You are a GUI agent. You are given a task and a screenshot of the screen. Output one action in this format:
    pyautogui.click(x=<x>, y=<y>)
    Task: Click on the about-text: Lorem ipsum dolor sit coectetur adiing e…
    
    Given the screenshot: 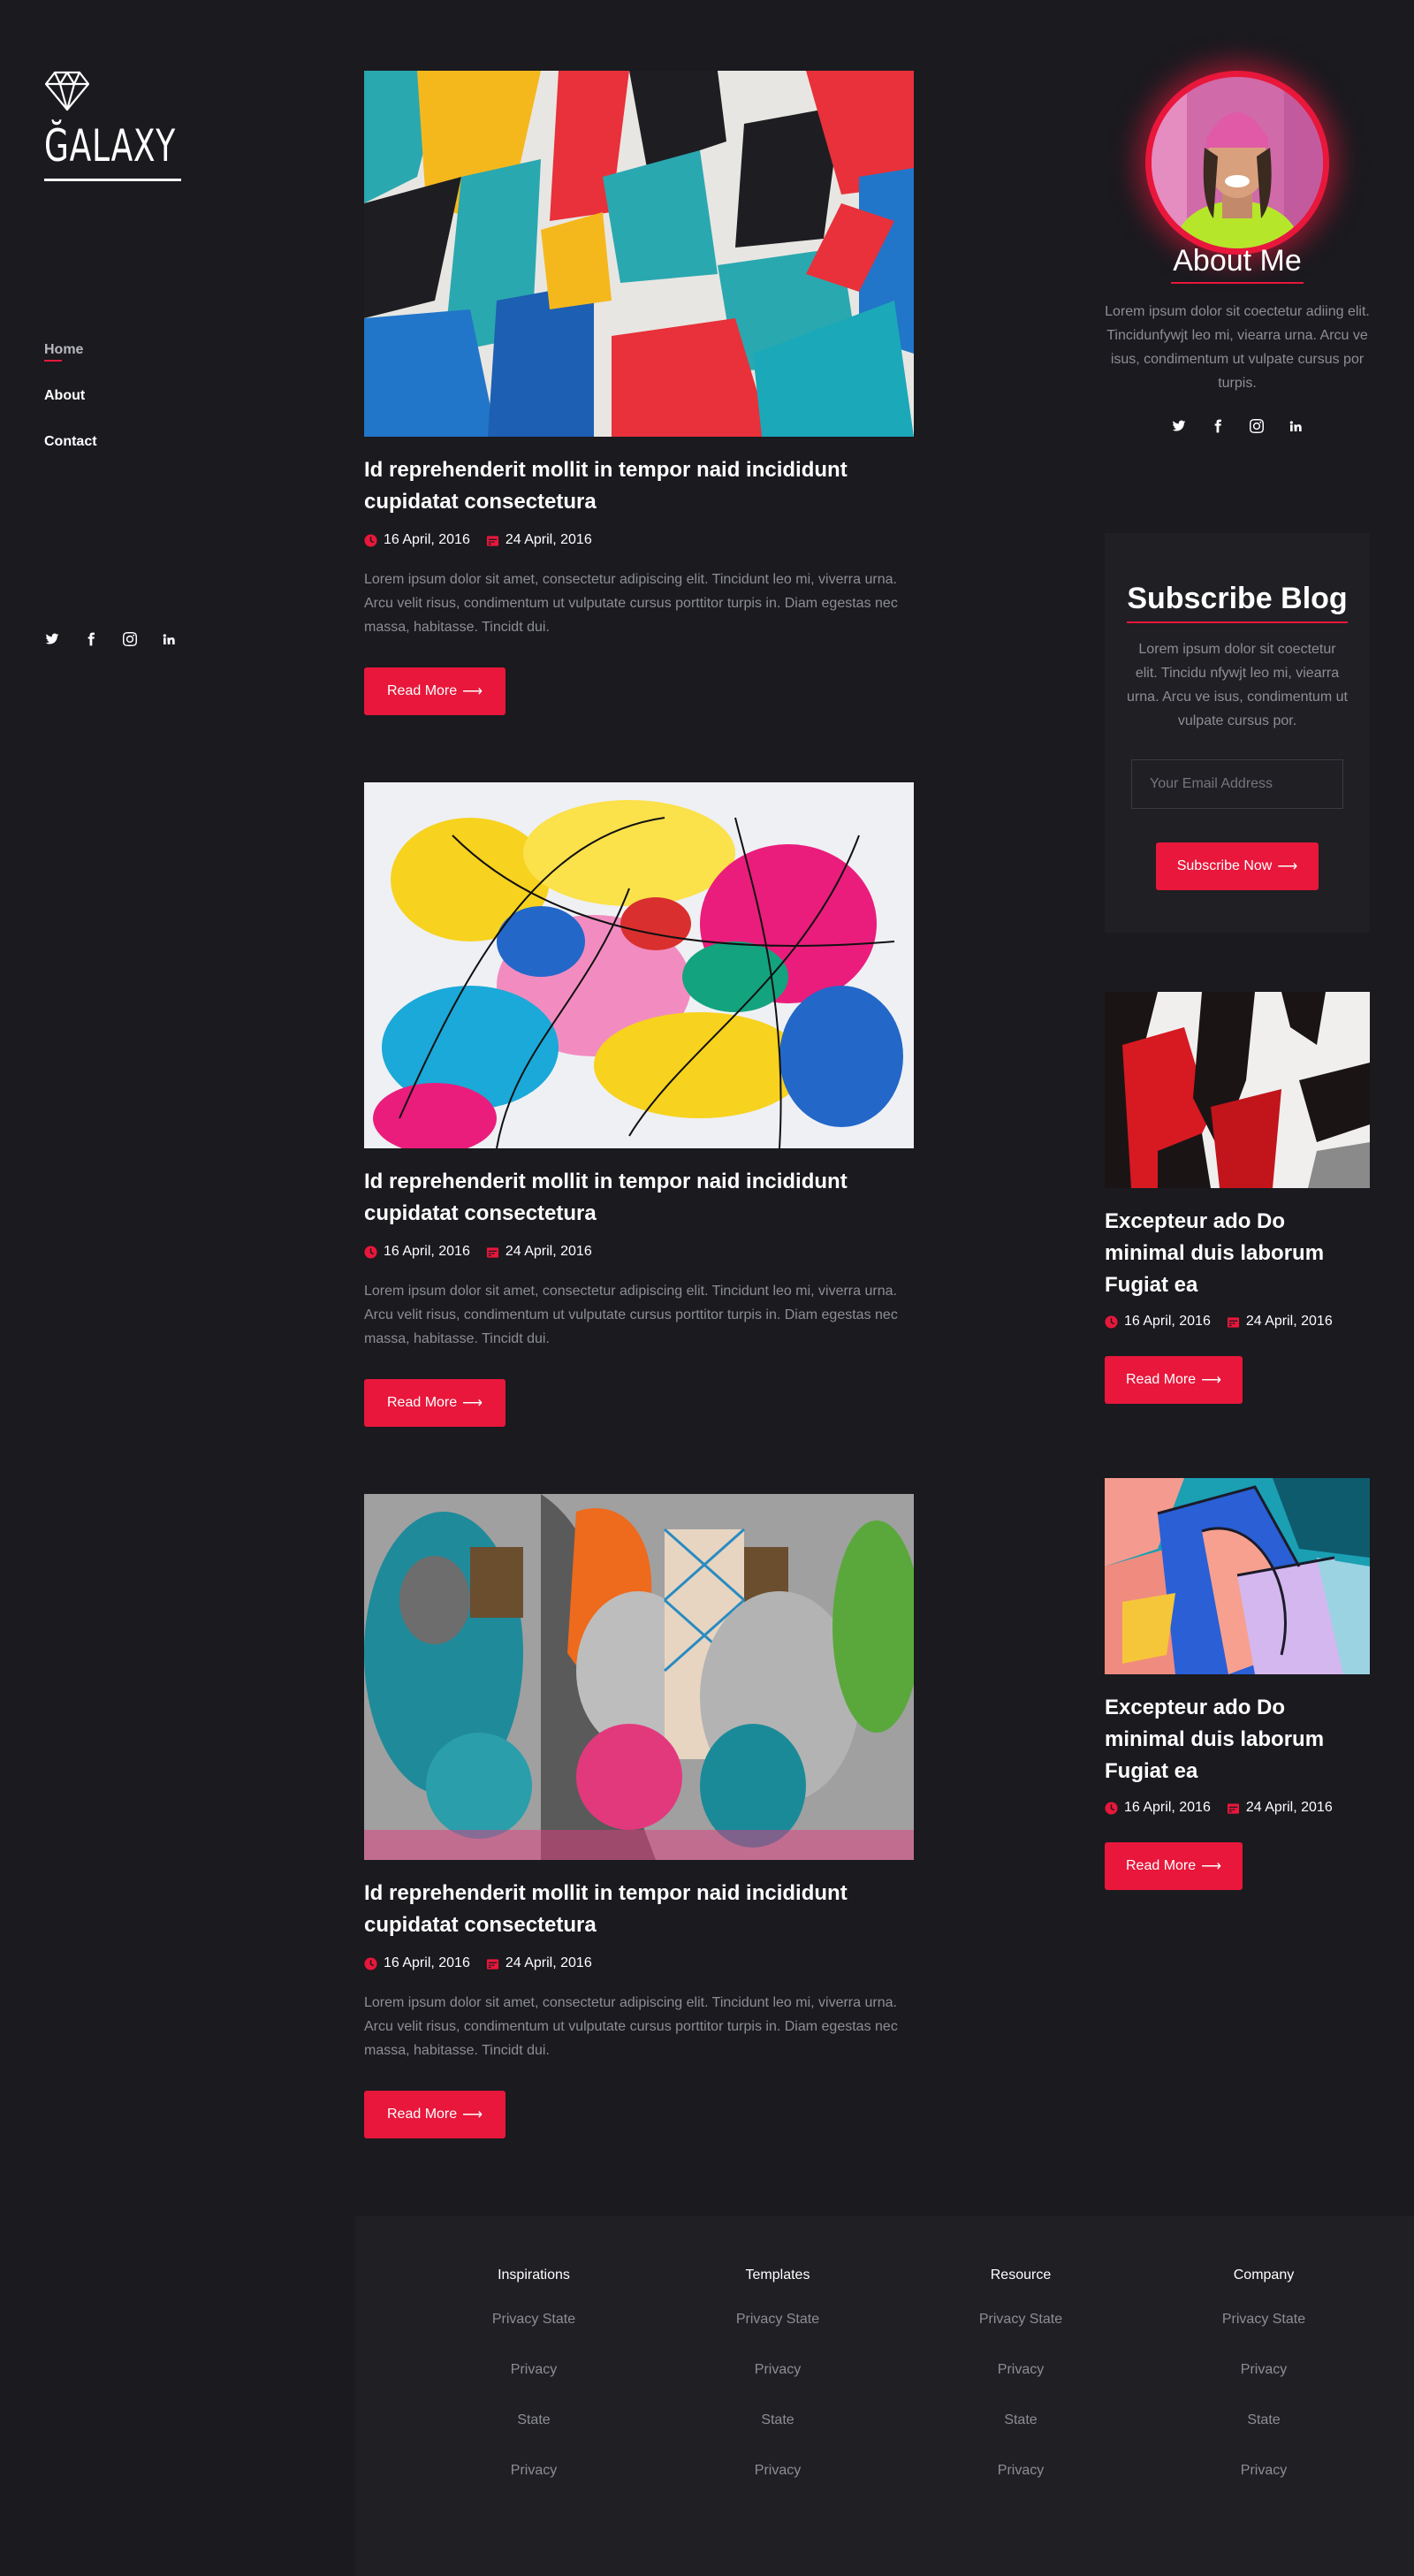 What is the action you would take?
    pyautogui.click(x=1237, y=347)
    